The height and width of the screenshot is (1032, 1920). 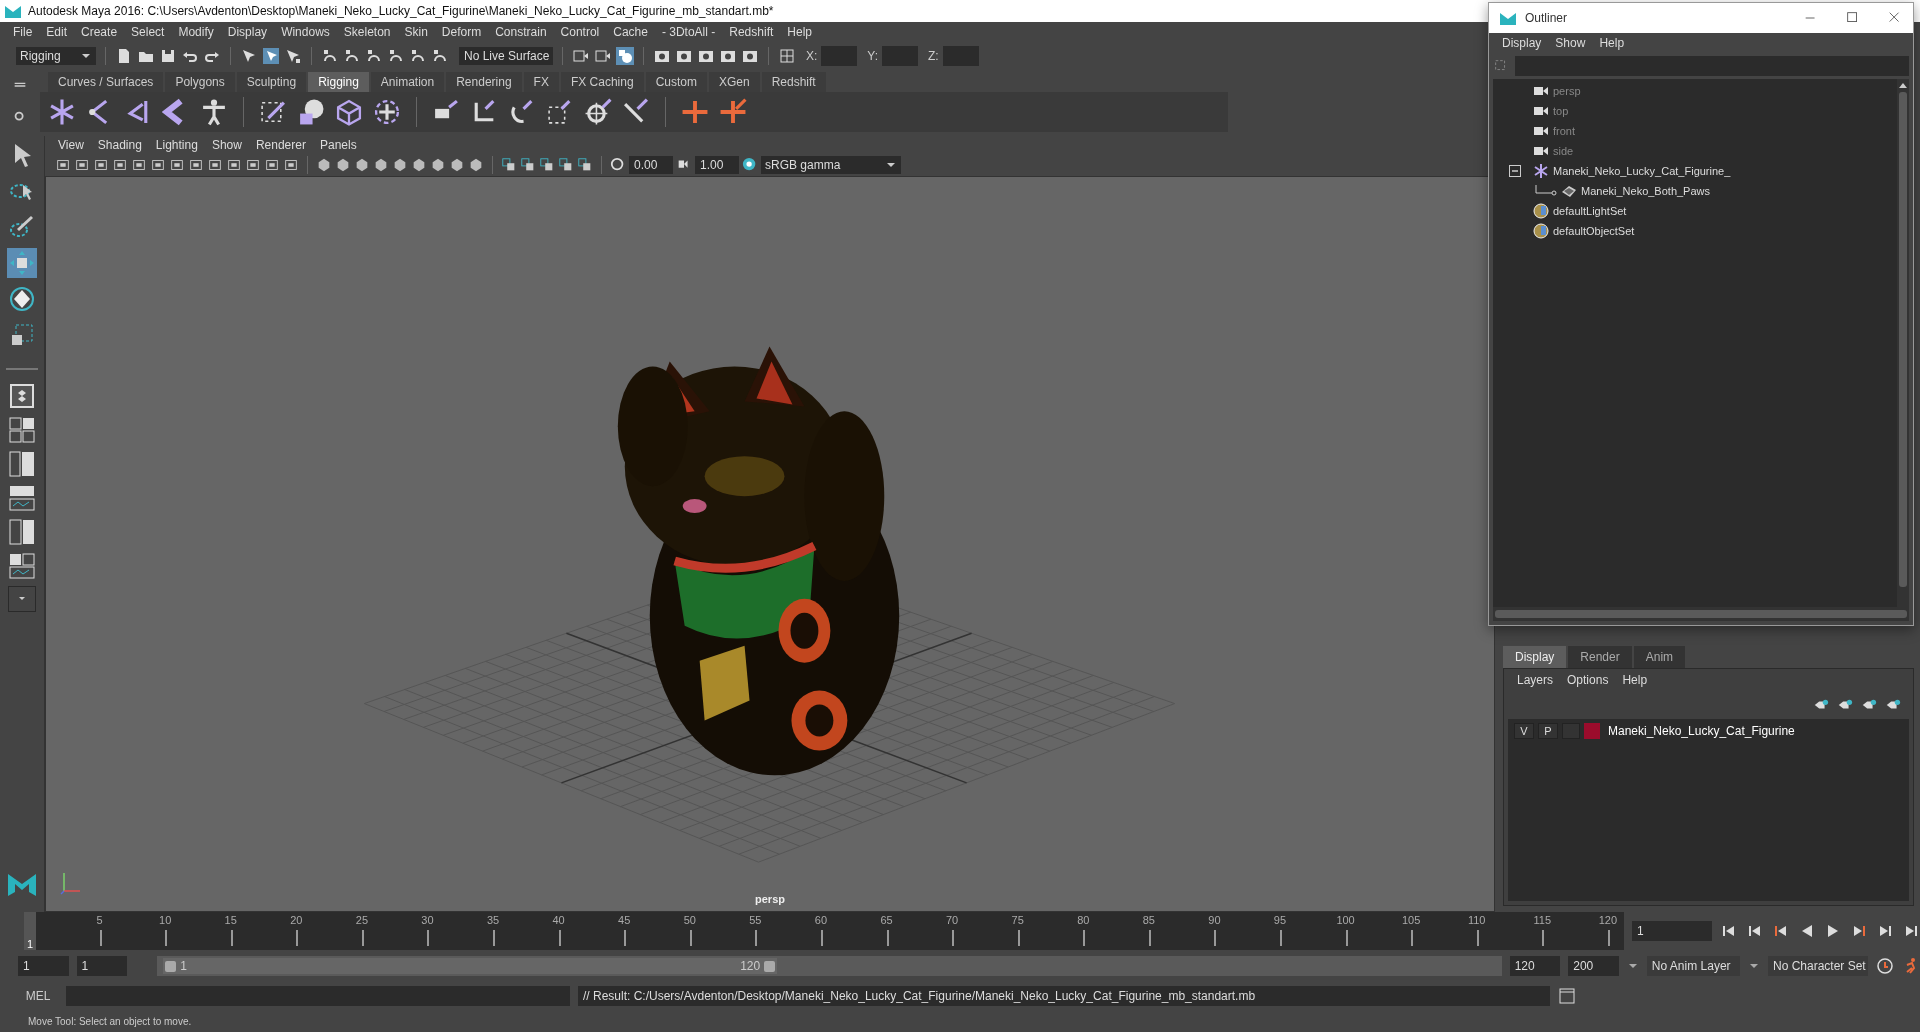 What do you see at coordinates (1818, 966) in the screenshot?
I see `character-set-dropdown: No Character Set` at bounding box center [1818, 966].